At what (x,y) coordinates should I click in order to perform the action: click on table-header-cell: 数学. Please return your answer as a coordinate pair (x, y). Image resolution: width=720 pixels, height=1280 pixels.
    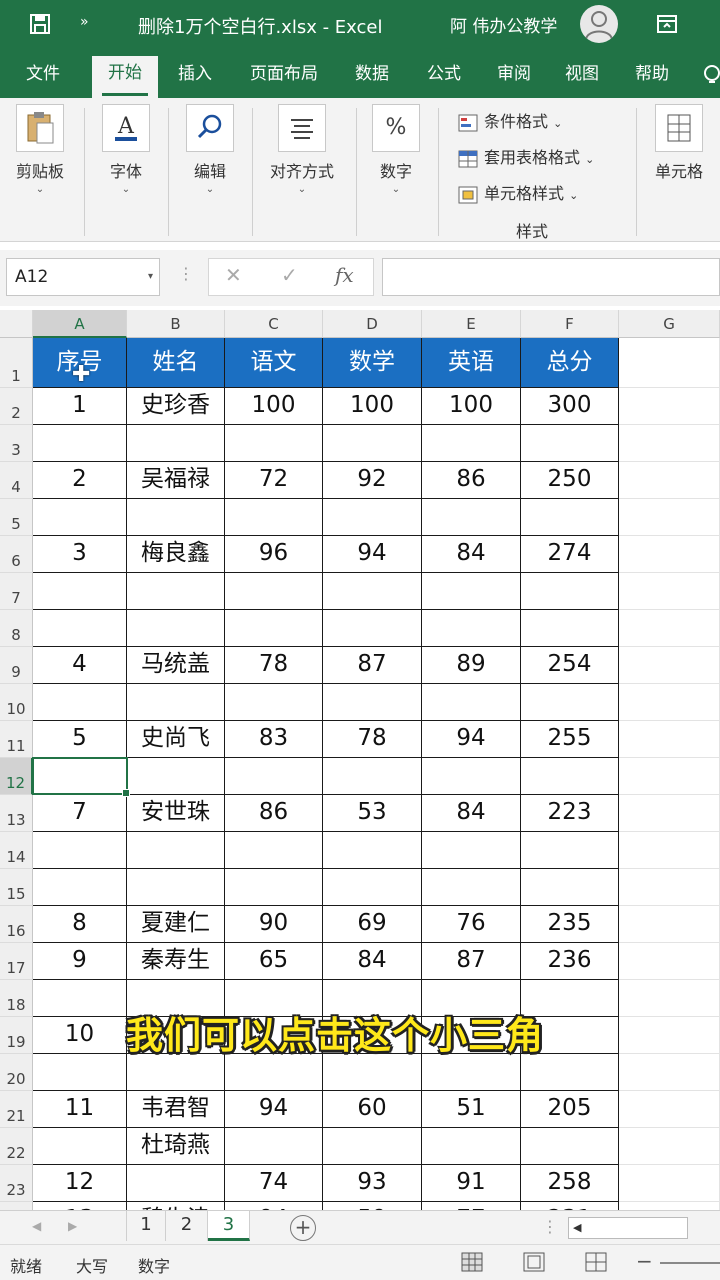
    Looking at the image, I should click on (372, 363).